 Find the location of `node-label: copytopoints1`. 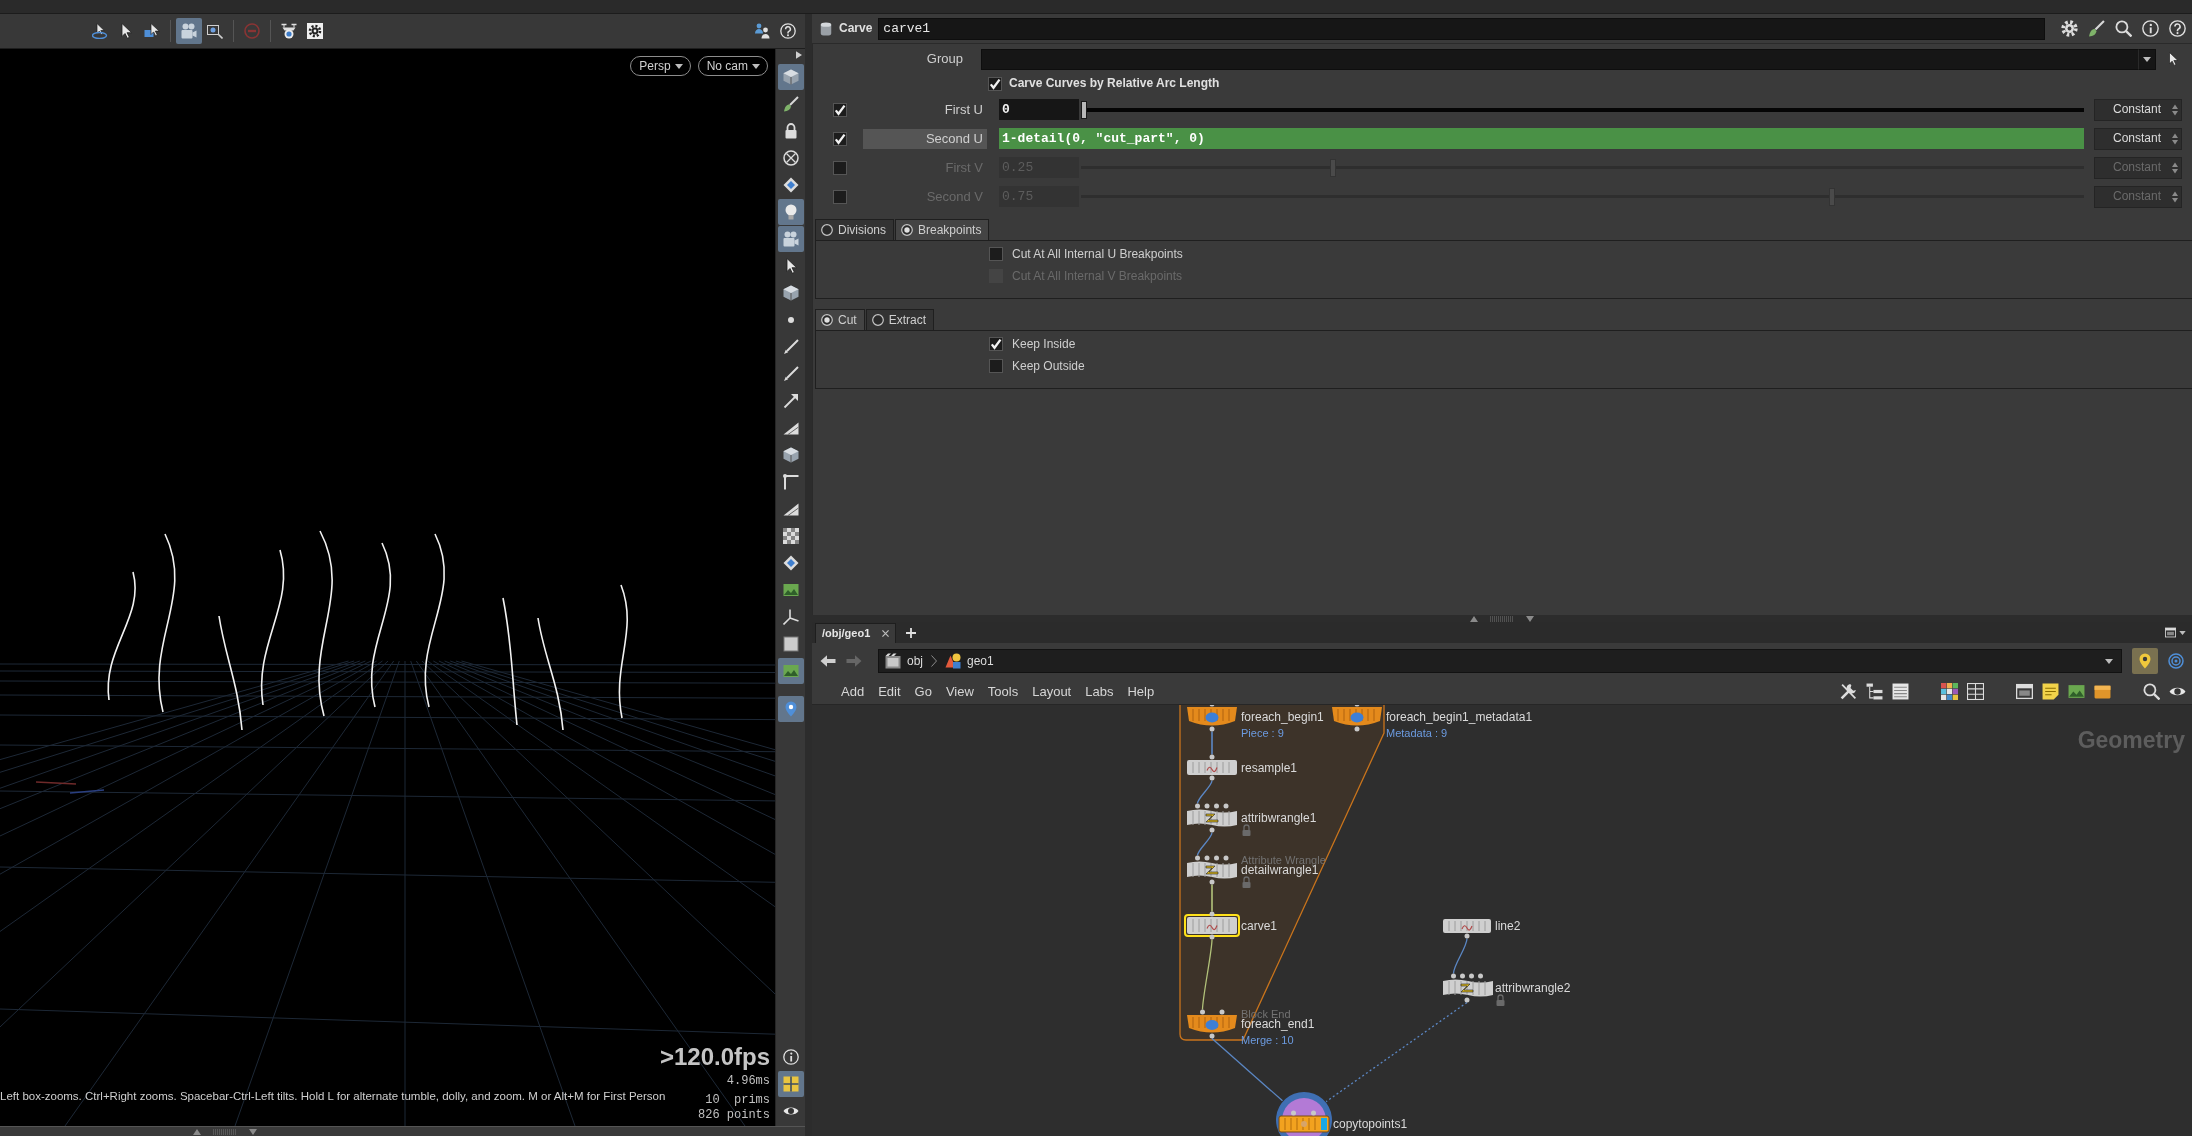

node-label: copytopoints1 is located at coordinates (1370, 1124).